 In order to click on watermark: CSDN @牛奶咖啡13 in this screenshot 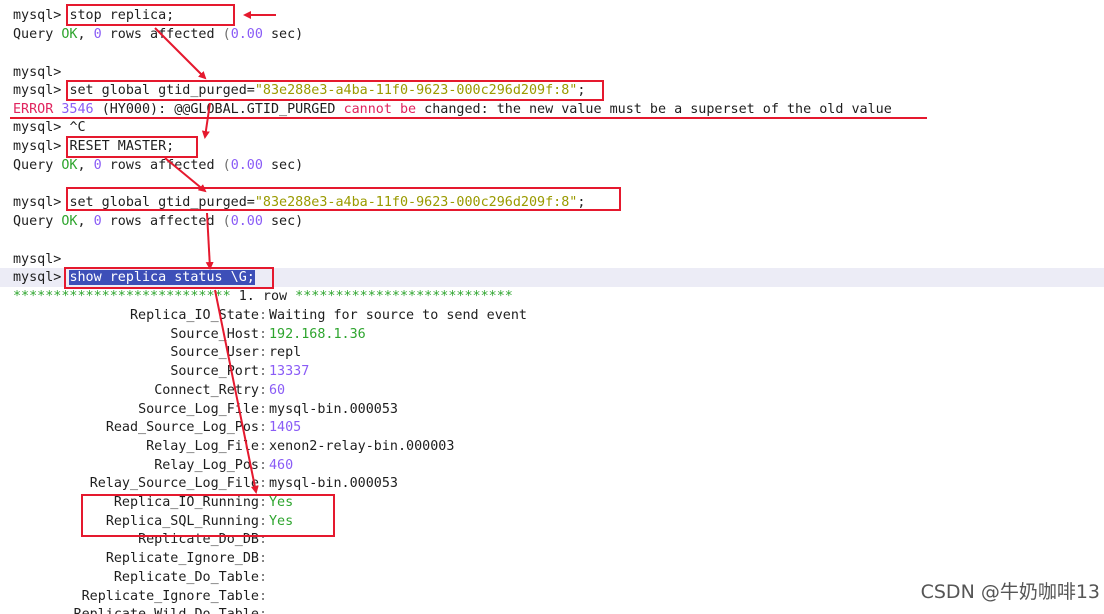, I will do `click(1010, 592)`.